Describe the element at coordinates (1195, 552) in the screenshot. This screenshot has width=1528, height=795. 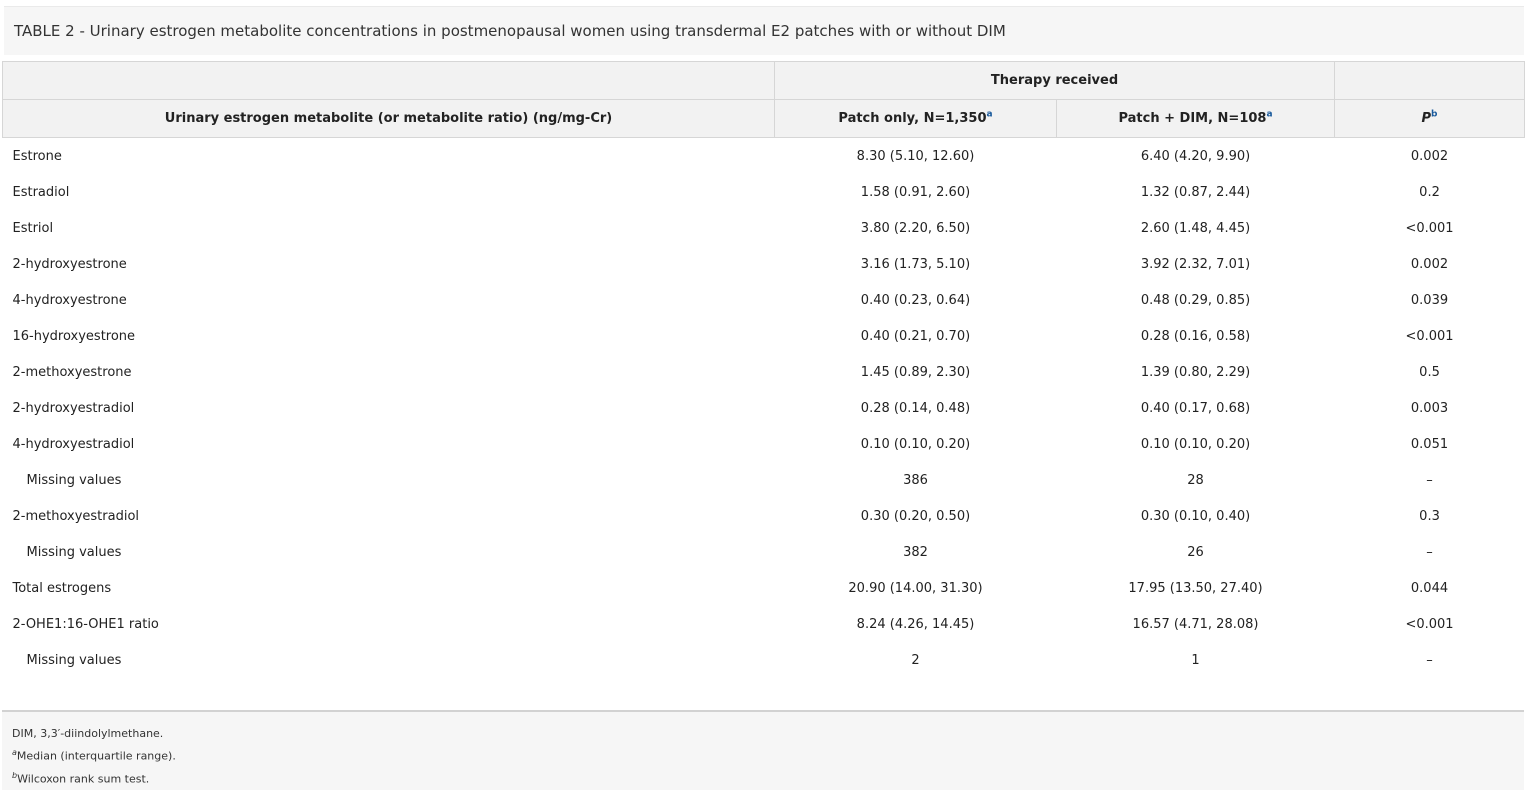
I see `cell-patch-dim: 26` at that location.